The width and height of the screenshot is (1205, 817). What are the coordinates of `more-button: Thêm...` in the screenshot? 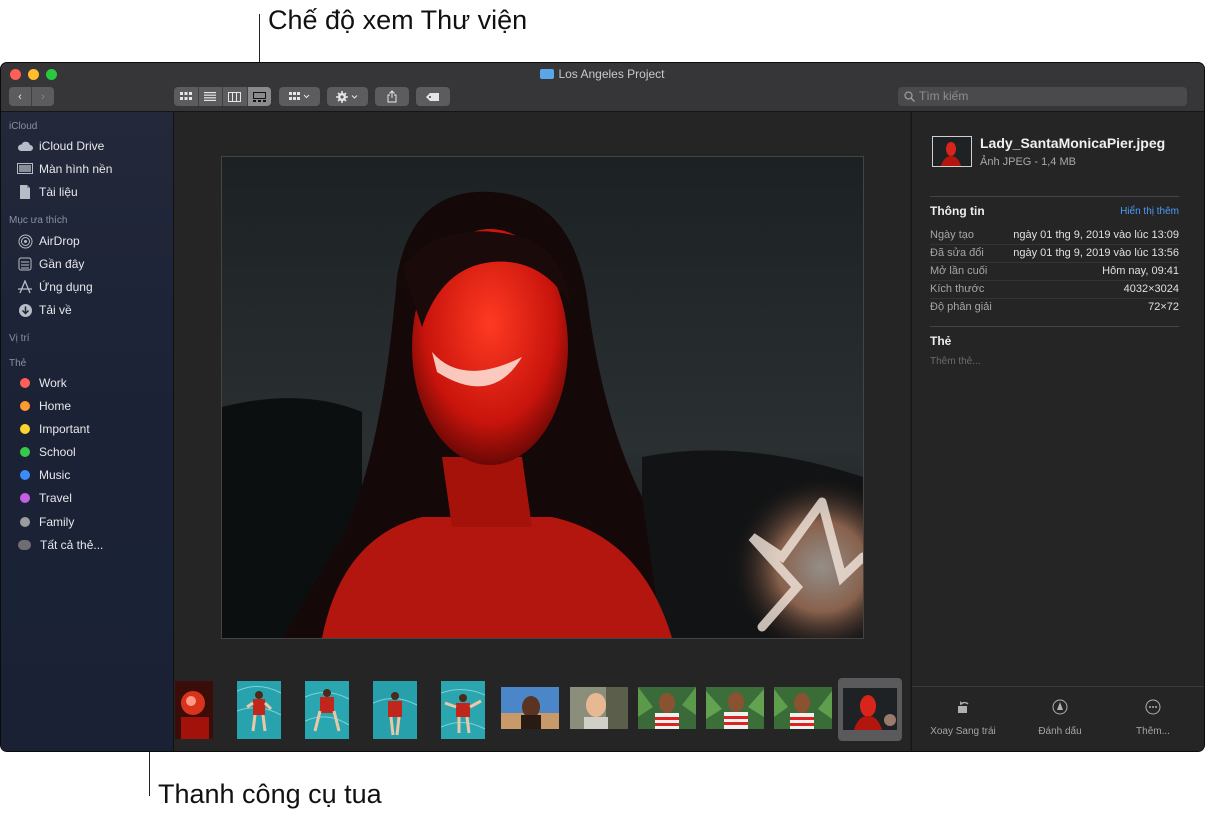 It's located at (1153, 719).